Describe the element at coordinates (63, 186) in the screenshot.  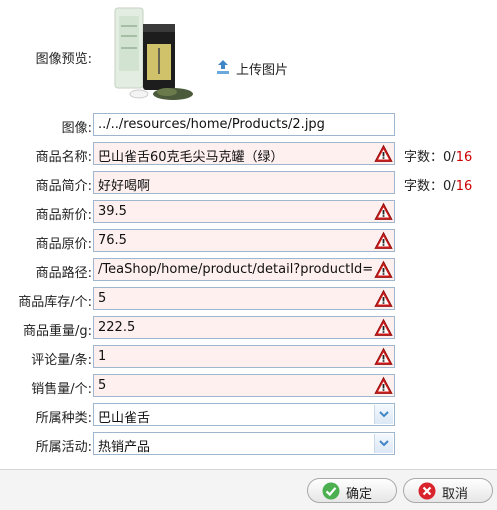
I see `product-intro-label: 商品简介:` at that location.